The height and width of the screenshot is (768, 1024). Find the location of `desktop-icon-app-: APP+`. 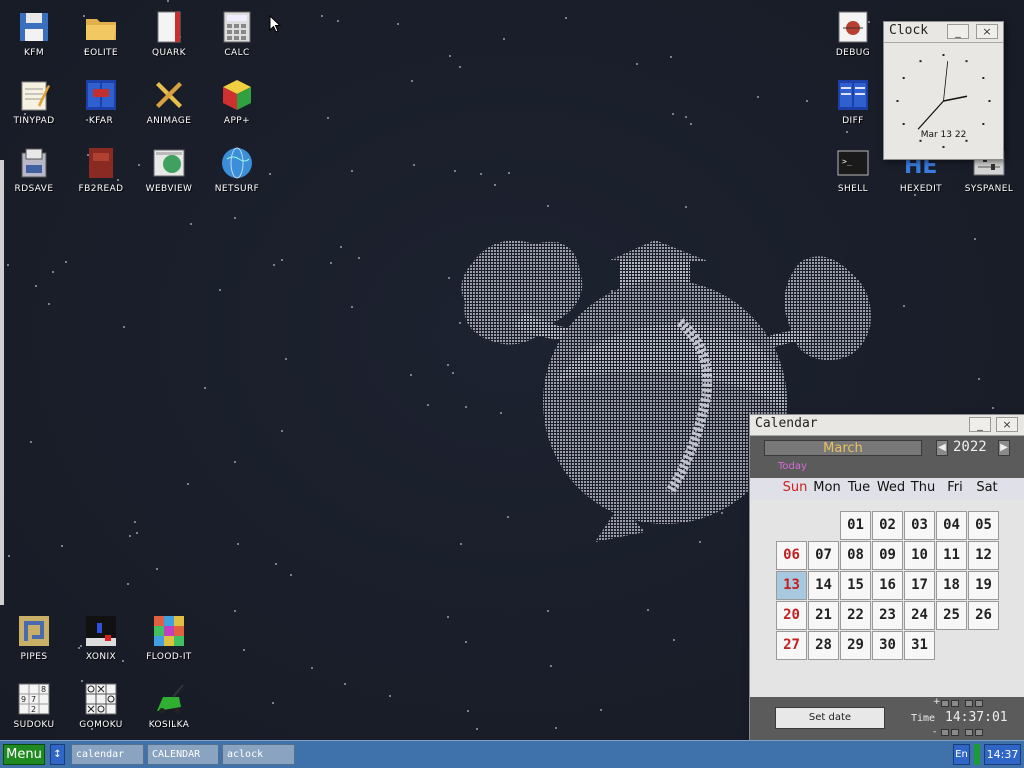

desktop-icon-app-: APP+ is located at coordinates (237, 103).